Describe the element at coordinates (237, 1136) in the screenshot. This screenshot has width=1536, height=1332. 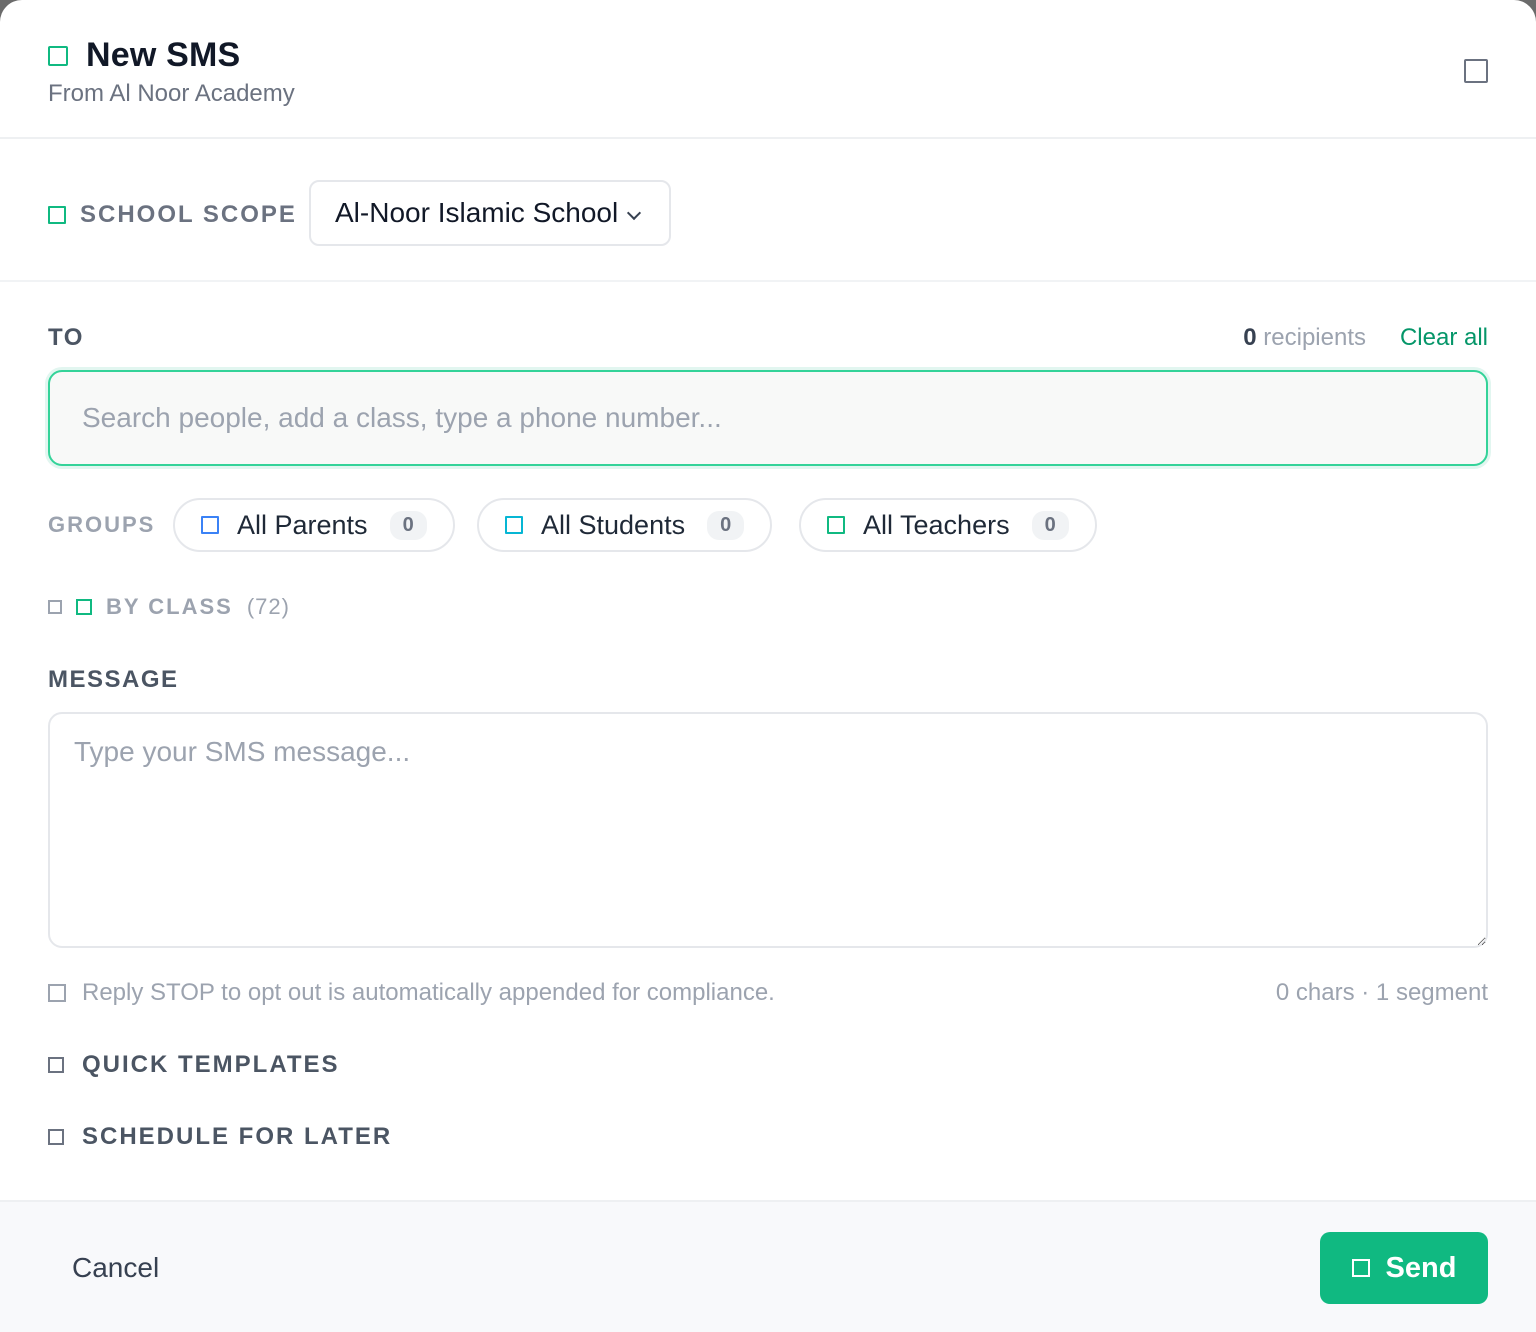
I see `schedule-later-label: SCHEDULE FOR LATER` at that location.